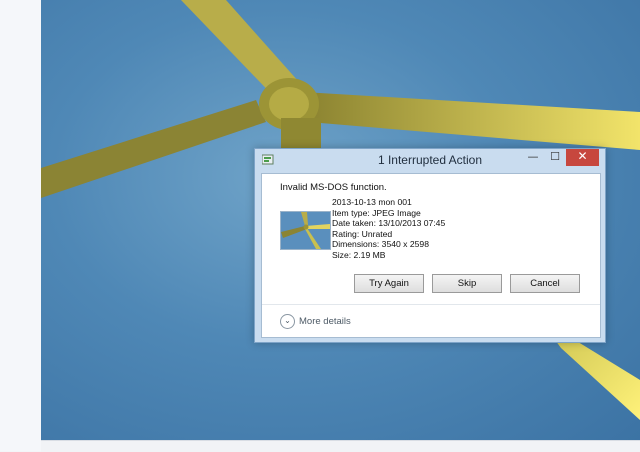  What do you see at coordinates (333, 187) in the screenshot?
I see `error-message: Invalid MS-DOS function.` at bounding box center [333, 187].